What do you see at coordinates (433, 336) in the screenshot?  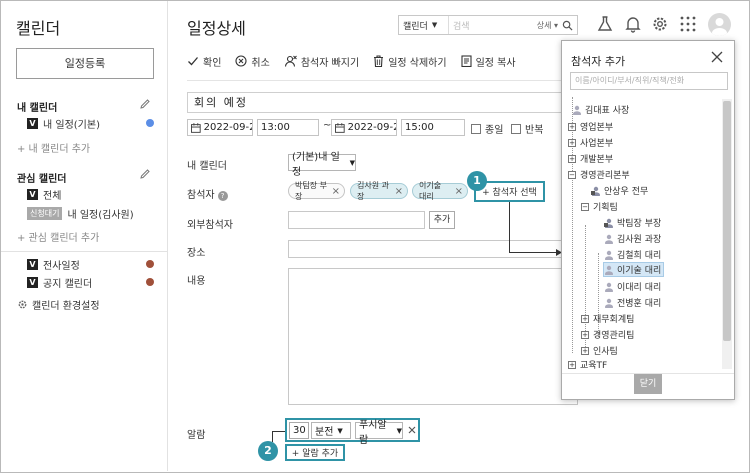 I see `content-textarea` at bounding box center [433, 336].